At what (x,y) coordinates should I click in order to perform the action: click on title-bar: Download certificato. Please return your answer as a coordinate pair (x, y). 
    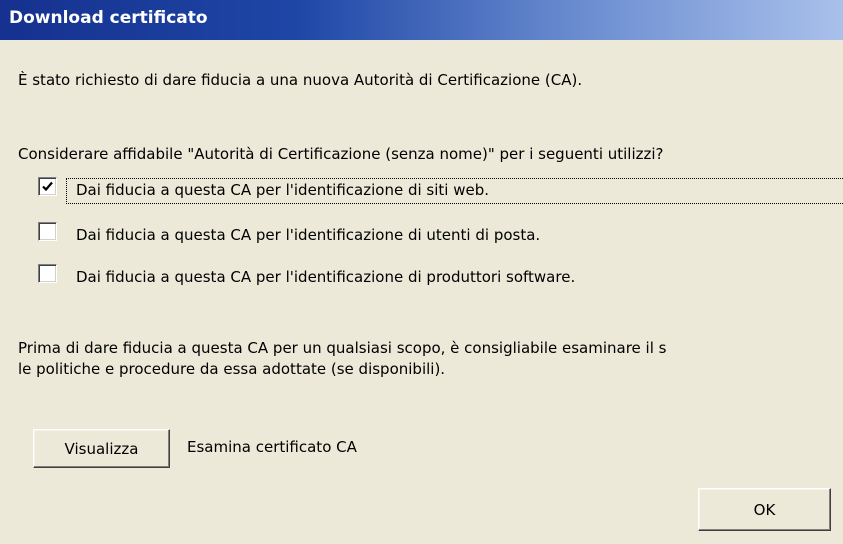
    Looking at the image, I should click on (421, 20).